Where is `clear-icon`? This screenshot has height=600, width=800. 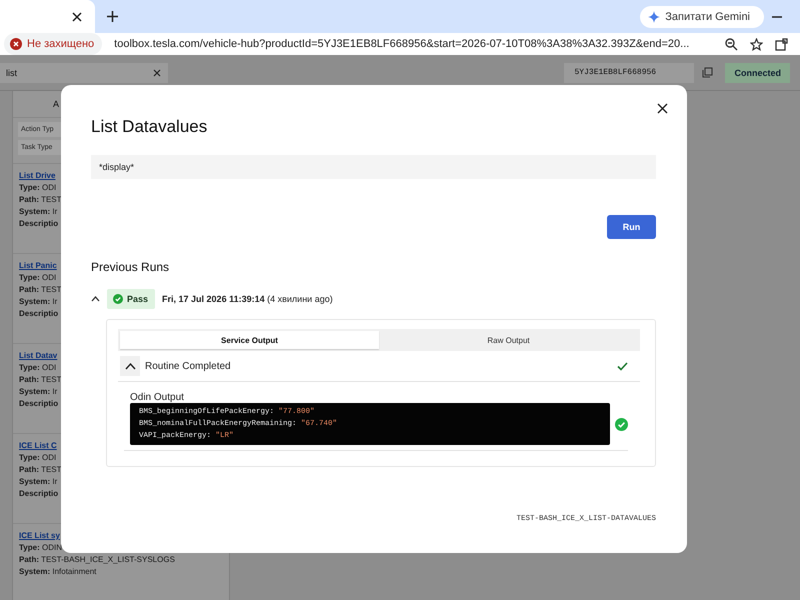 clear-icon is located at coordinates (157, 72).